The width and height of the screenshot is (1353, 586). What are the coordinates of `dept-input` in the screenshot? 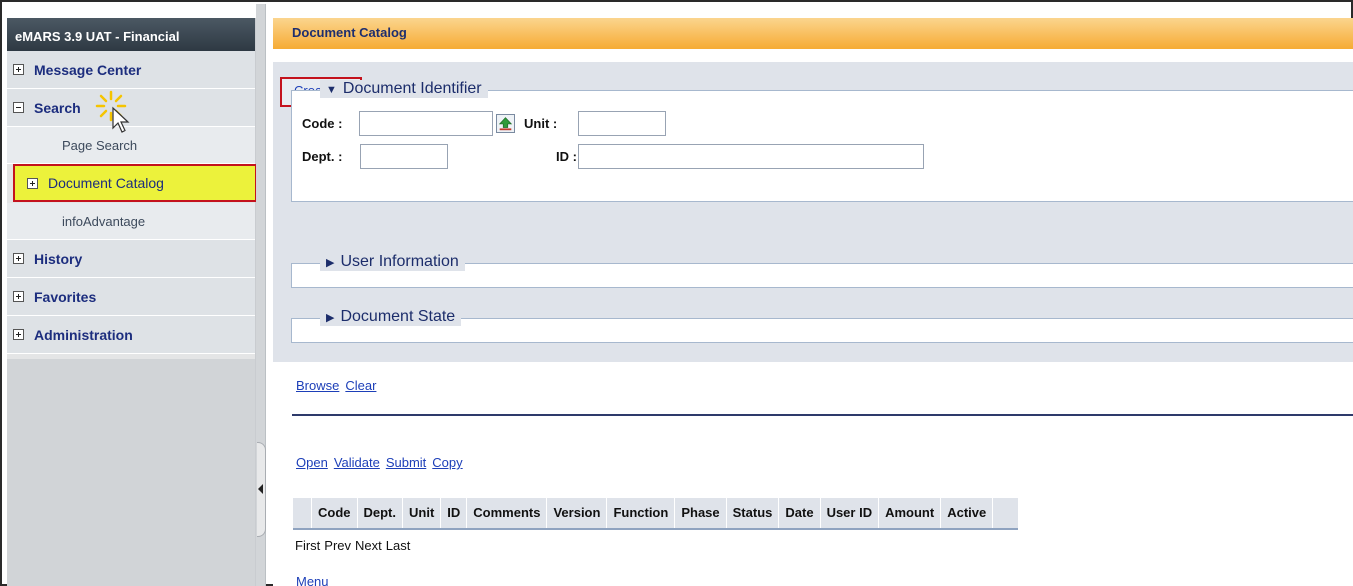 It's located at (404, 156).